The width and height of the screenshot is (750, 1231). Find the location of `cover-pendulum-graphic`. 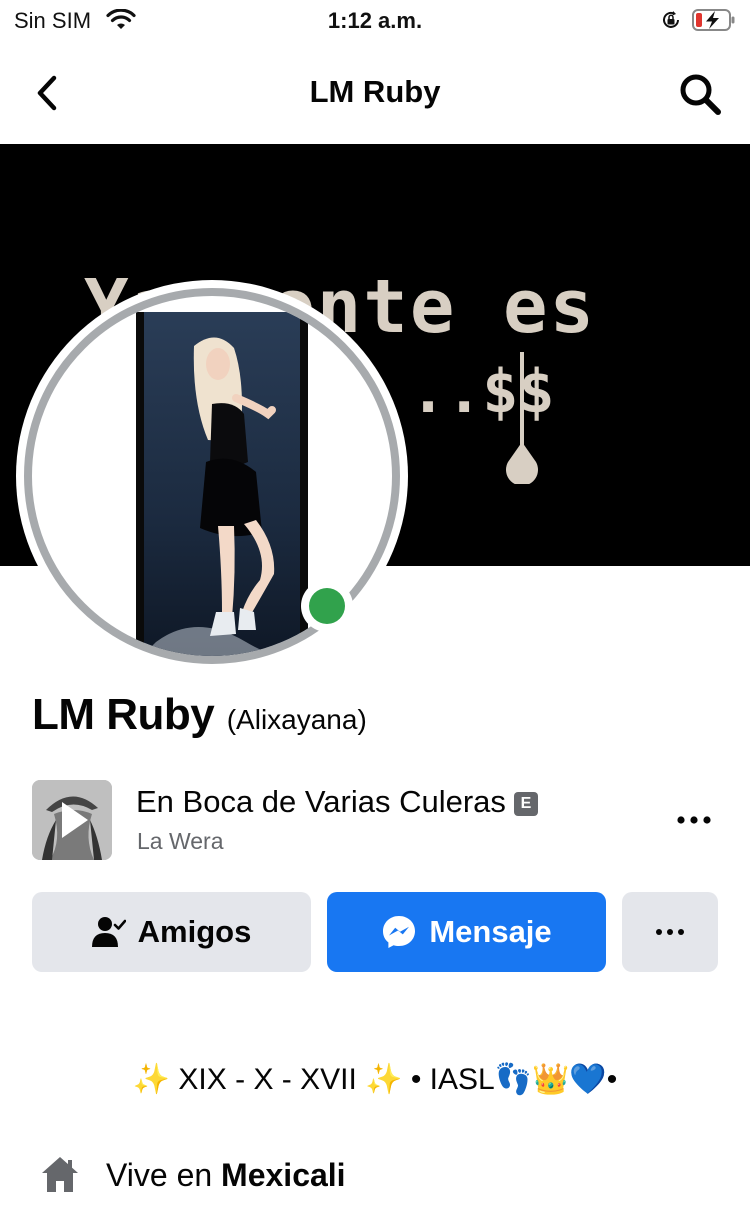

cover-pendulum-graphic is located at coordinates (522, 418).